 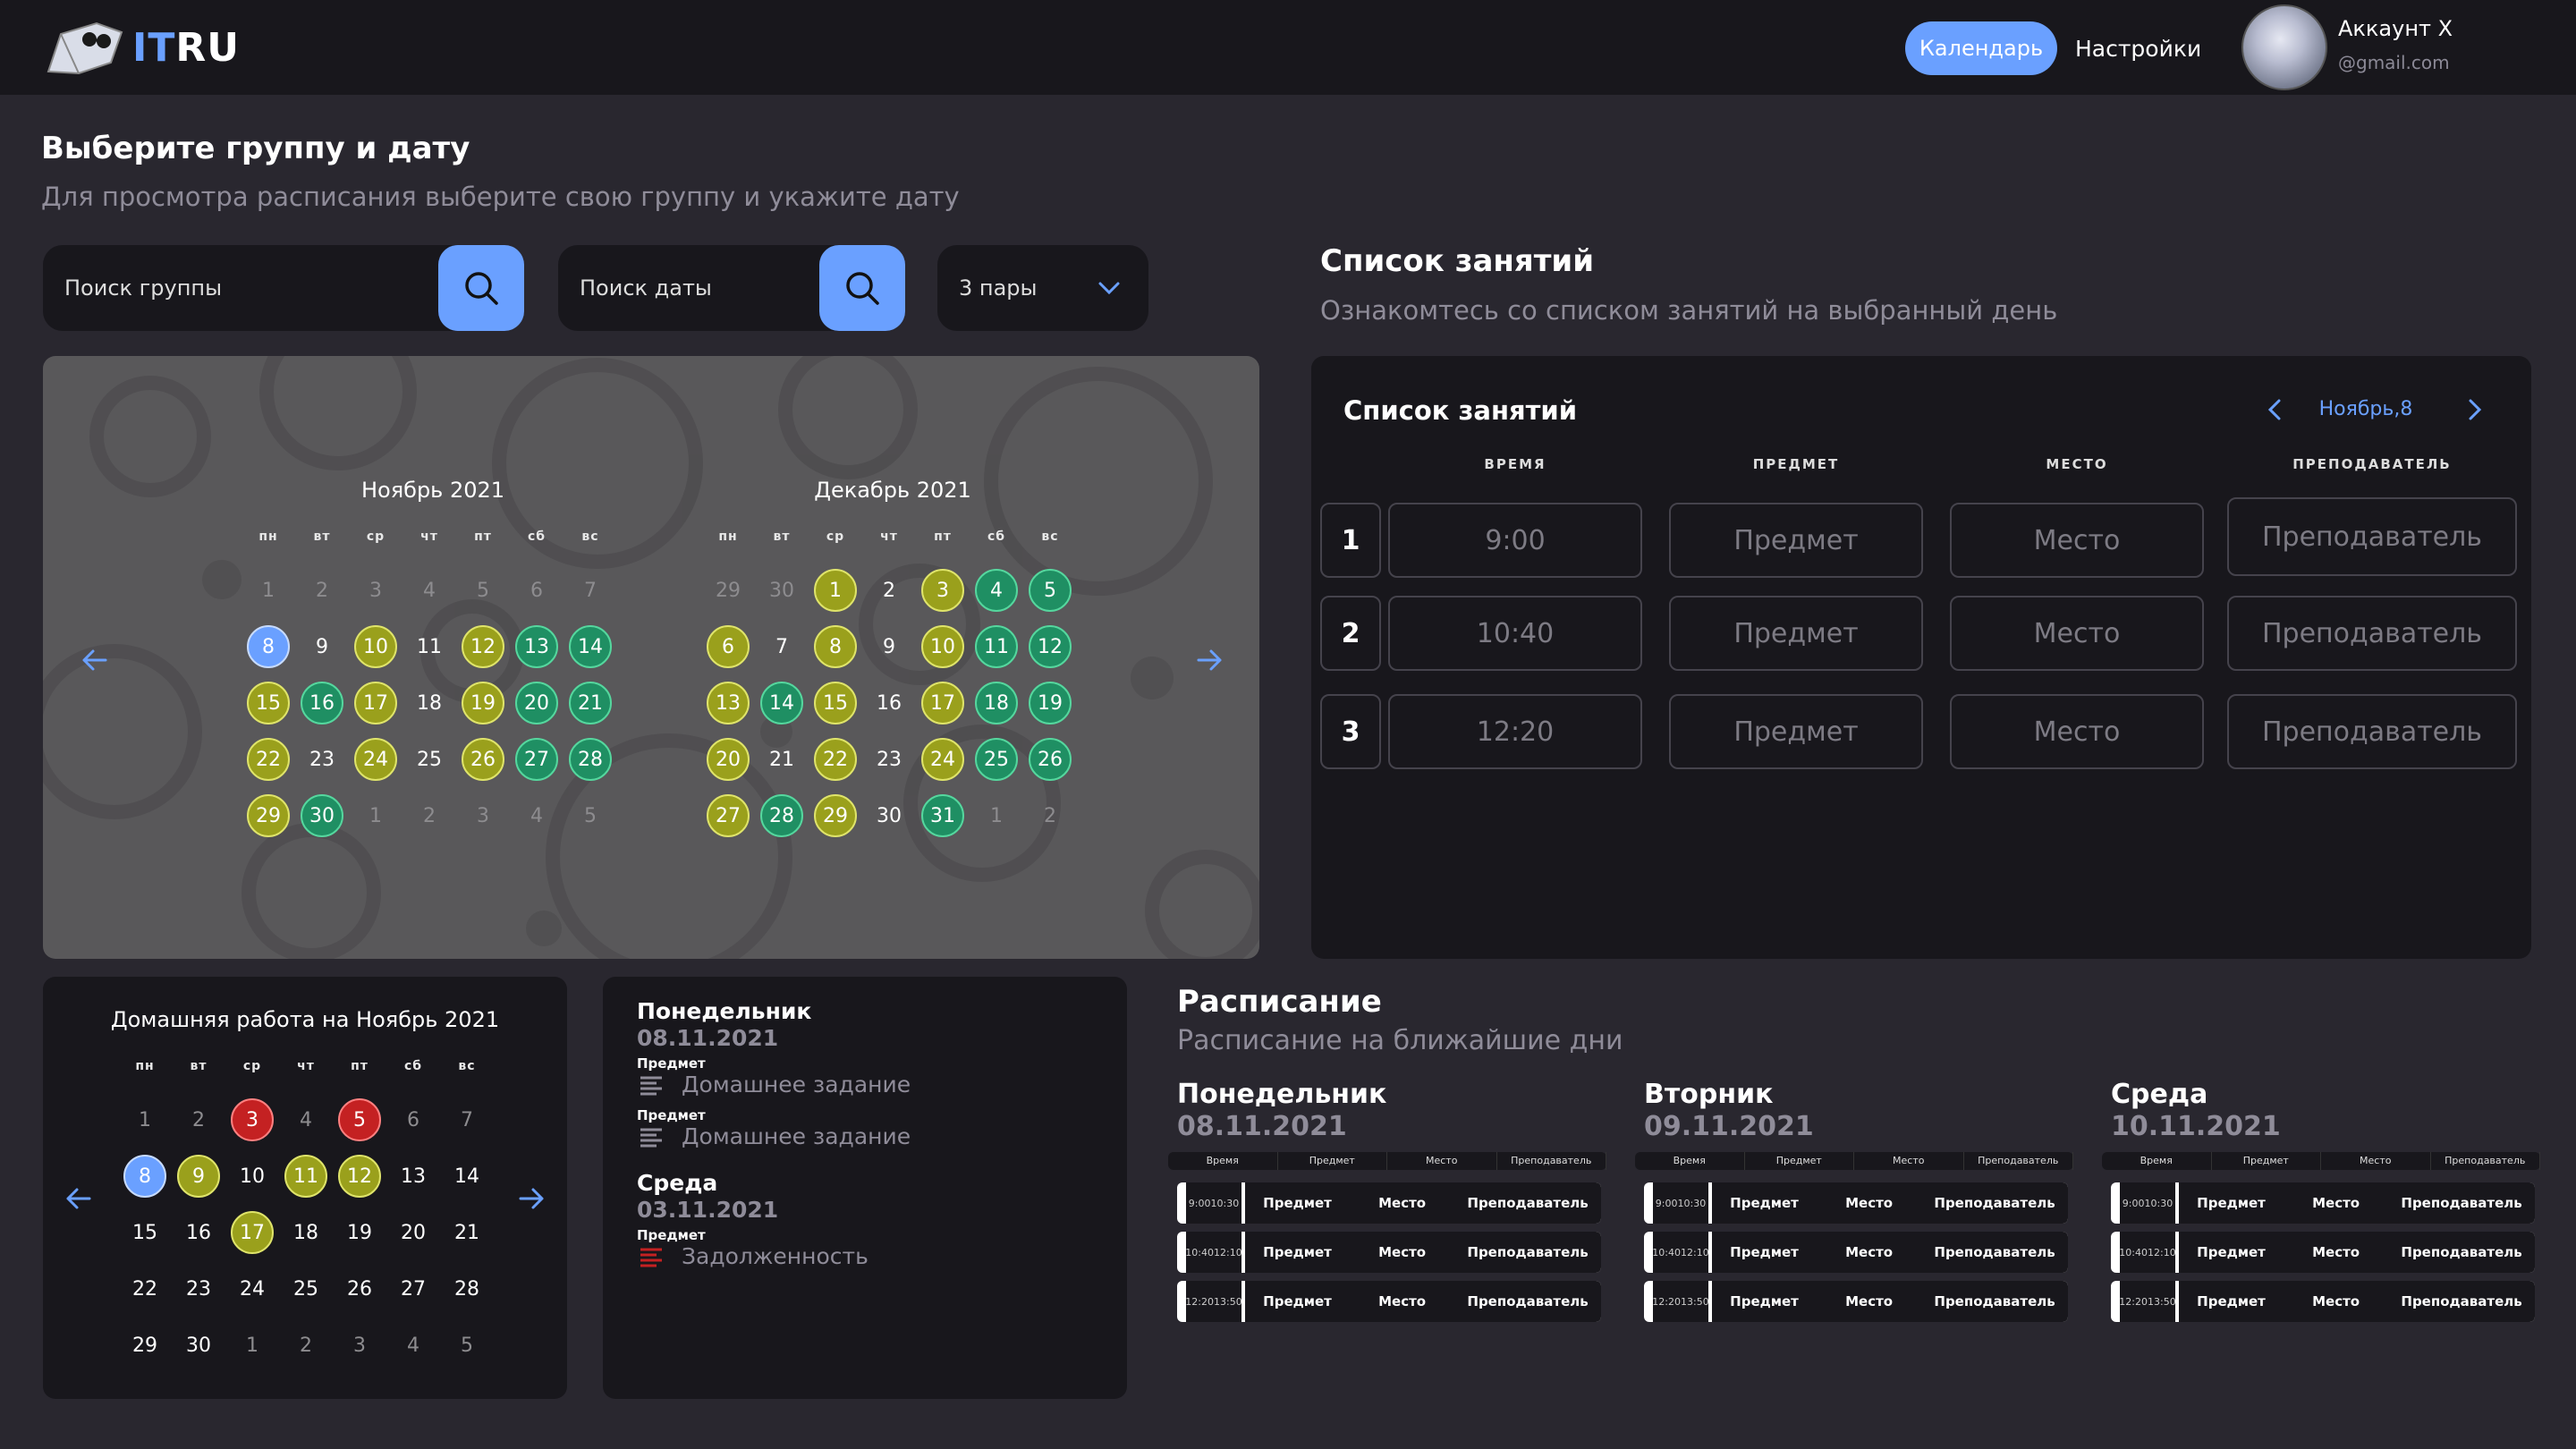 I want to click on homework-day: 30, so click(x=198, y=1345).